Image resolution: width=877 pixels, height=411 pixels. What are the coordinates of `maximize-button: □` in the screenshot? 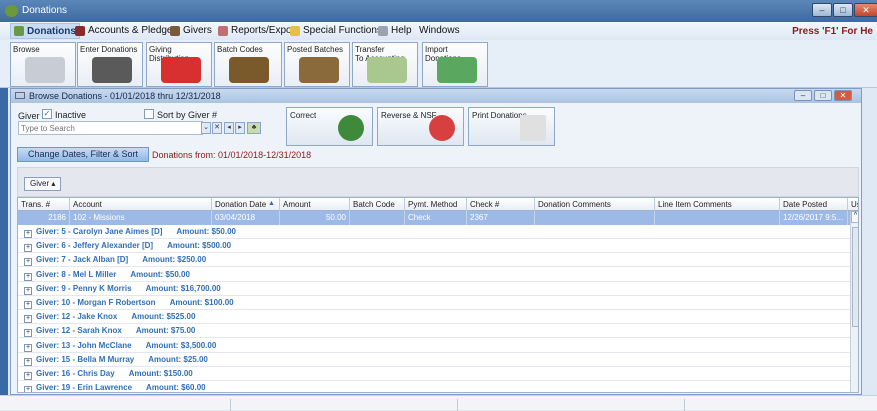 It's located at (843, 10).